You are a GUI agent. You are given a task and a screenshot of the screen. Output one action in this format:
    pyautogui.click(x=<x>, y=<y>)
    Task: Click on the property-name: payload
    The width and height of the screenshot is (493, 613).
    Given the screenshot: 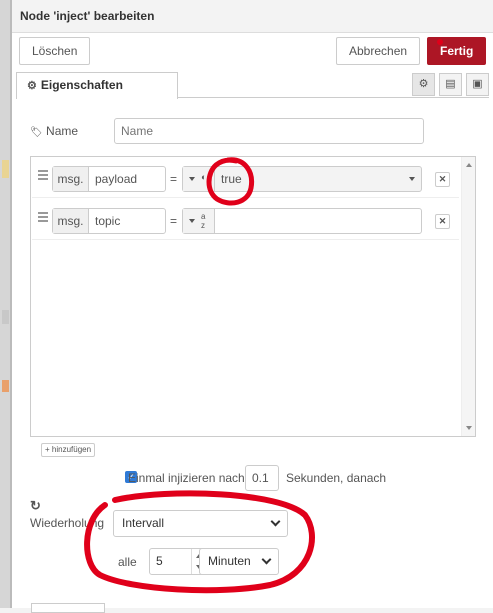 What is the action you would take?
    pyautogui.click(x=116, y=179)
    